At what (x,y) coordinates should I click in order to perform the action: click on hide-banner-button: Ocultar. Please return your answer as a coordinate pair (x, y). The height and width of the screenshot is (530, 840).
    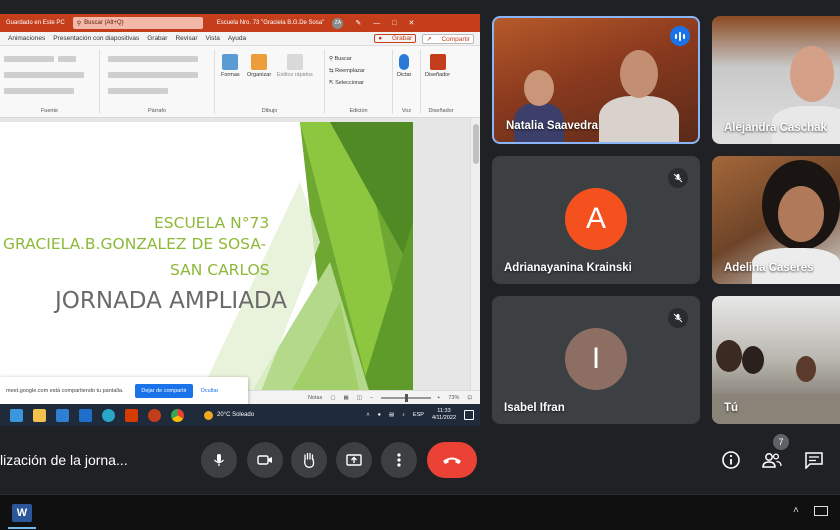
    Looking at the image, I should click on (210, 391).